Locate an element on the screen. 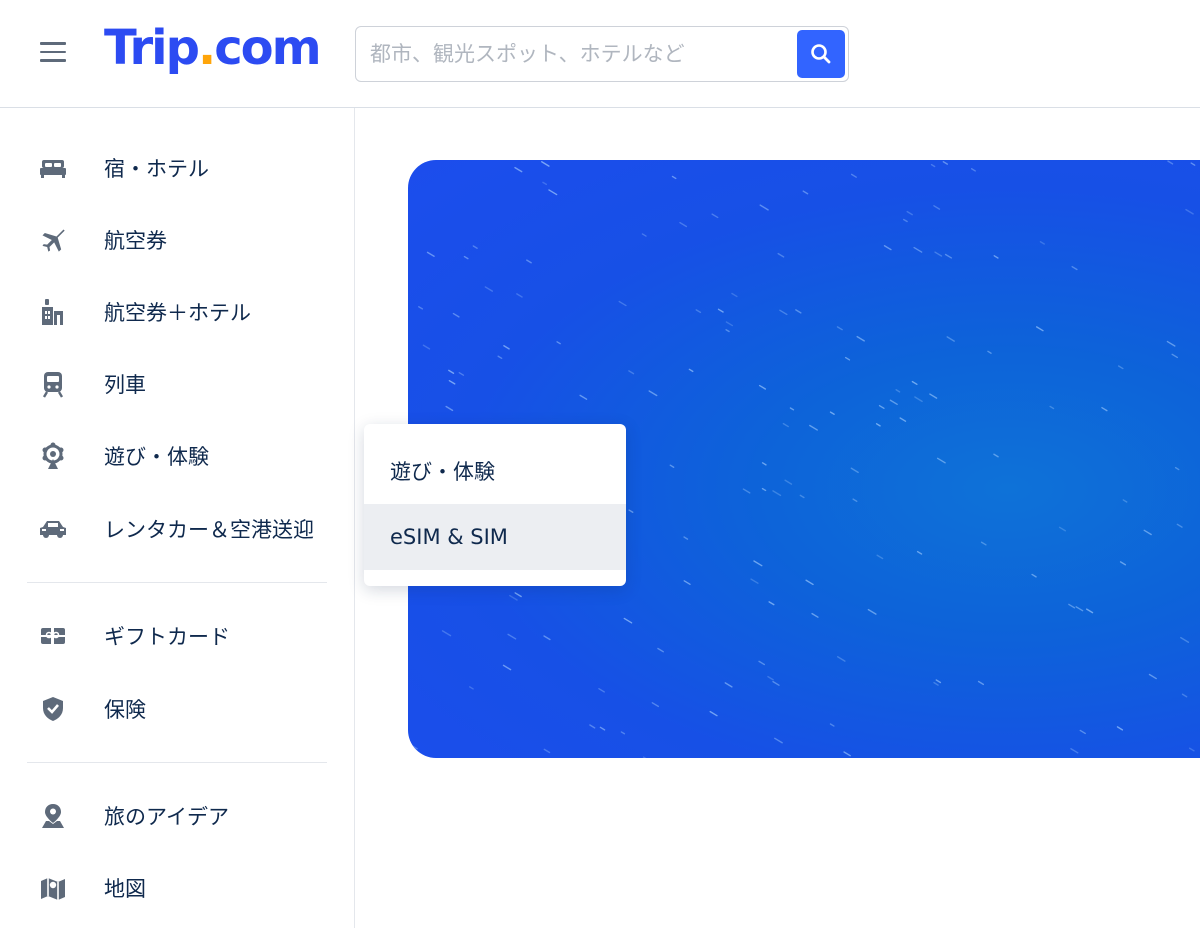 The image size is (1200, 928). map-pin-icon is located at coordinates (53, 816).